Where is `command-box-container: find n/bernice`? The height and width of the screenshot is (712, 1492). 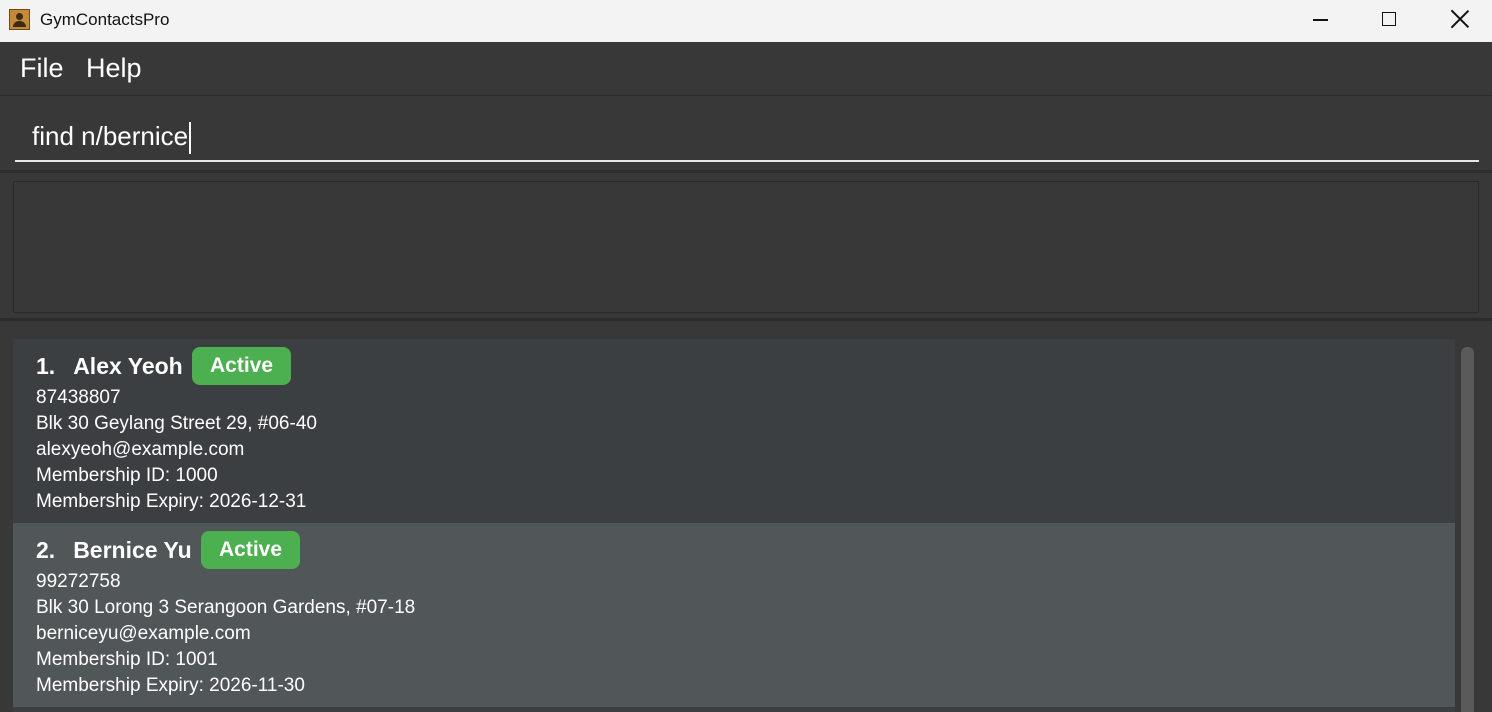
command-box-container: find n/bernice is located at coordinates (746, 135).